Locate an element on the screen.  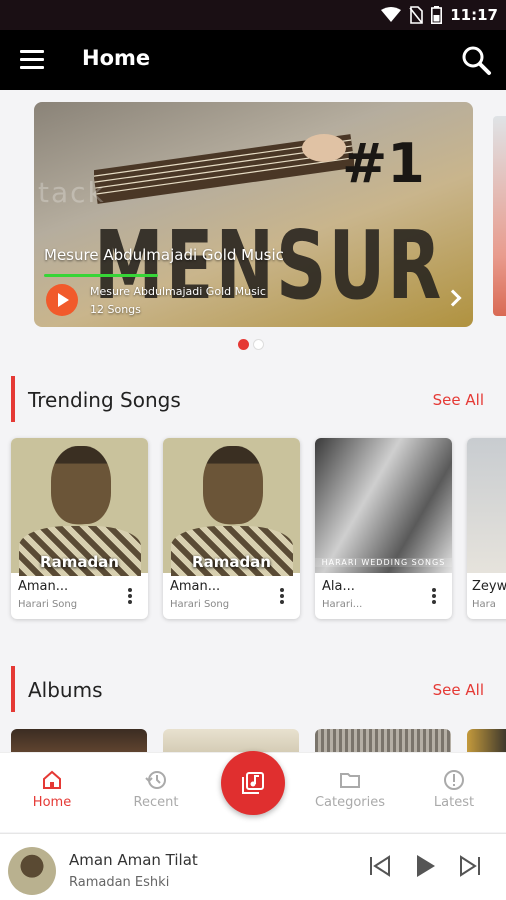
status-time: 11:17 is located at coordinates (474, 15).